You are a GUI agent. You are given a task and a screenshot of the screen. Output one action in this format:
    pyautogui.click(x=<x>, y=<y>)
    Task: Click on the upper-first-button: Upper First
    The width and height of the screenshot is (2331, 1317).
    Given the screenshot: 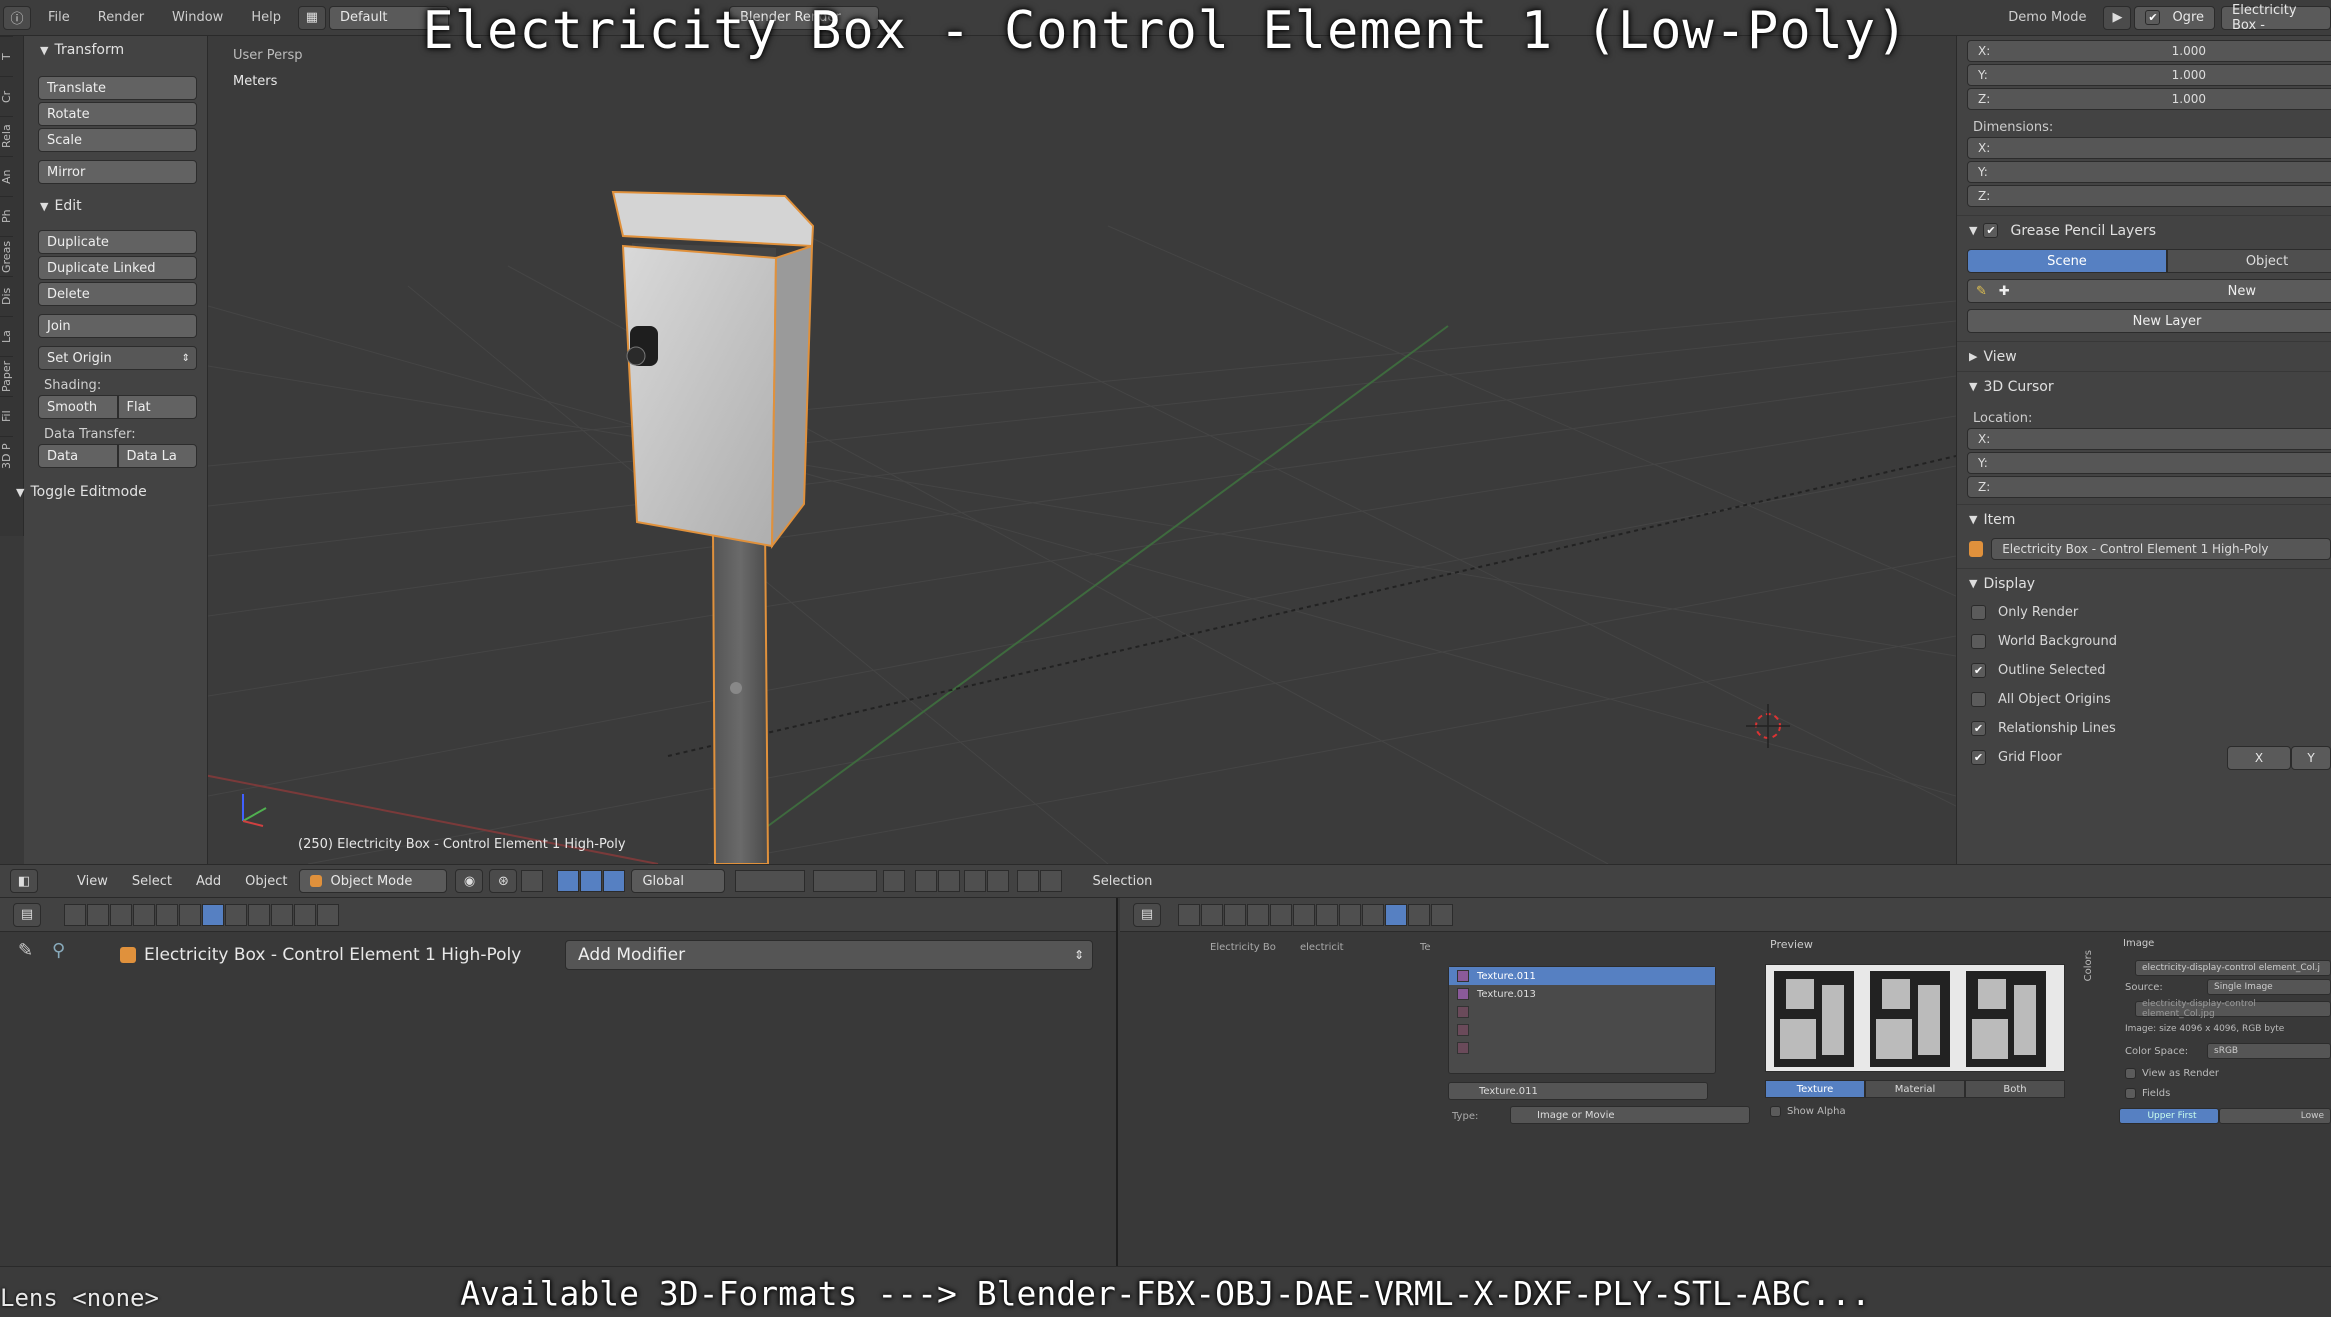 What is the action you would take?
    pyautogui.click(x=2169, y=1116)
    